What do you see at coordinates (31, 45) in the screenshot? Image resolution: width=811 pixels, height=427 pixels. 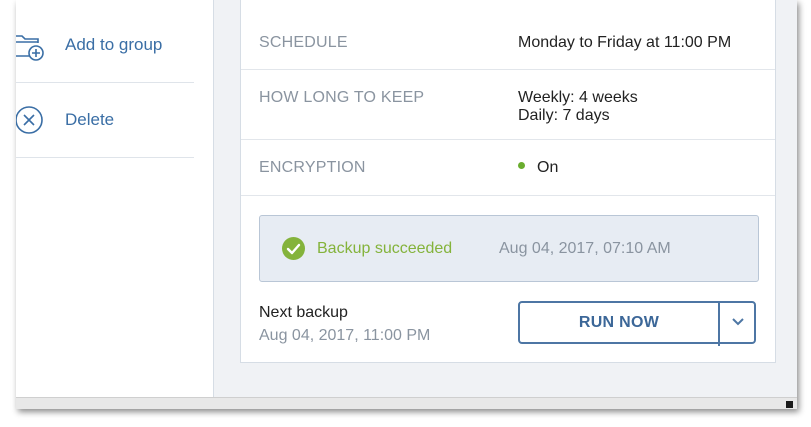 I see `folder-add-icon` at bounding box center [31, 45].